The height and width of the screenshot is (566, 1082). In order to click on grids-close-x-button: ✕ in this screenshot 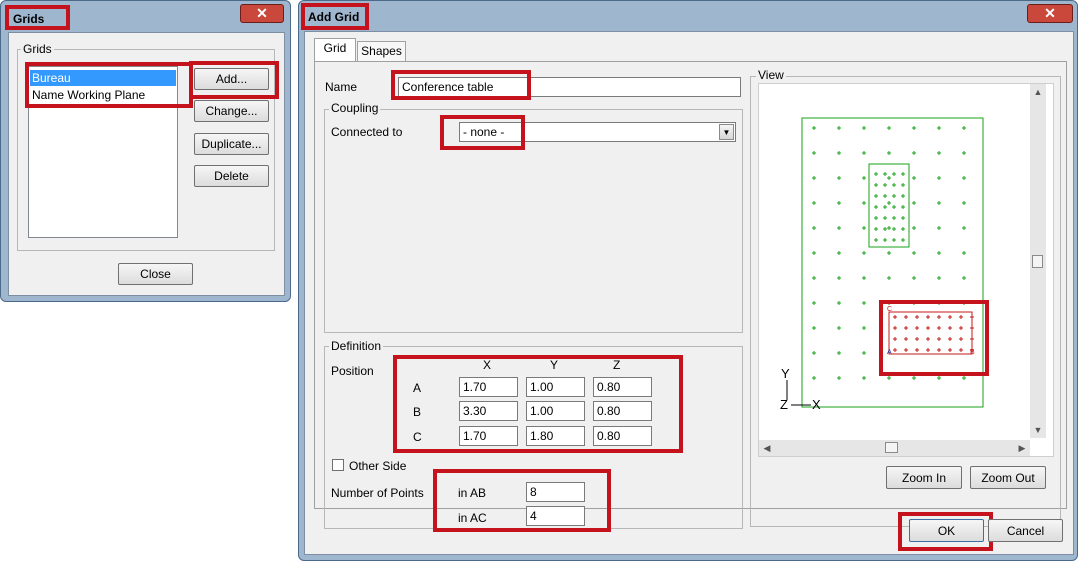, I will do `click(262, 13)`.